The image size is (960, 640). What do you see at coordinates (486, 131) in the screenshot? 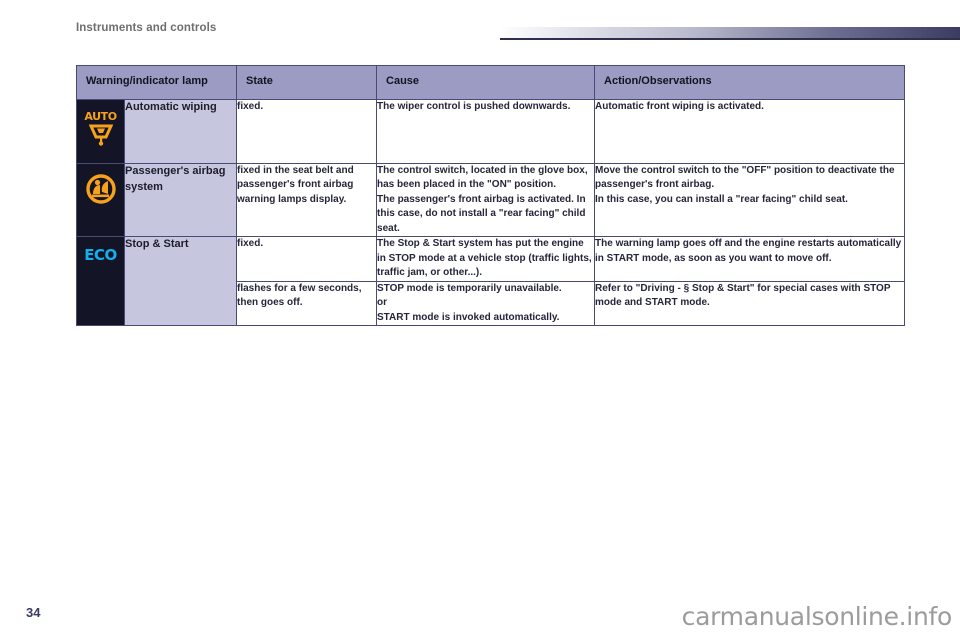
I see `cause-cell: The wiper control is pushed downwards.` at bounding box center [486, 131].